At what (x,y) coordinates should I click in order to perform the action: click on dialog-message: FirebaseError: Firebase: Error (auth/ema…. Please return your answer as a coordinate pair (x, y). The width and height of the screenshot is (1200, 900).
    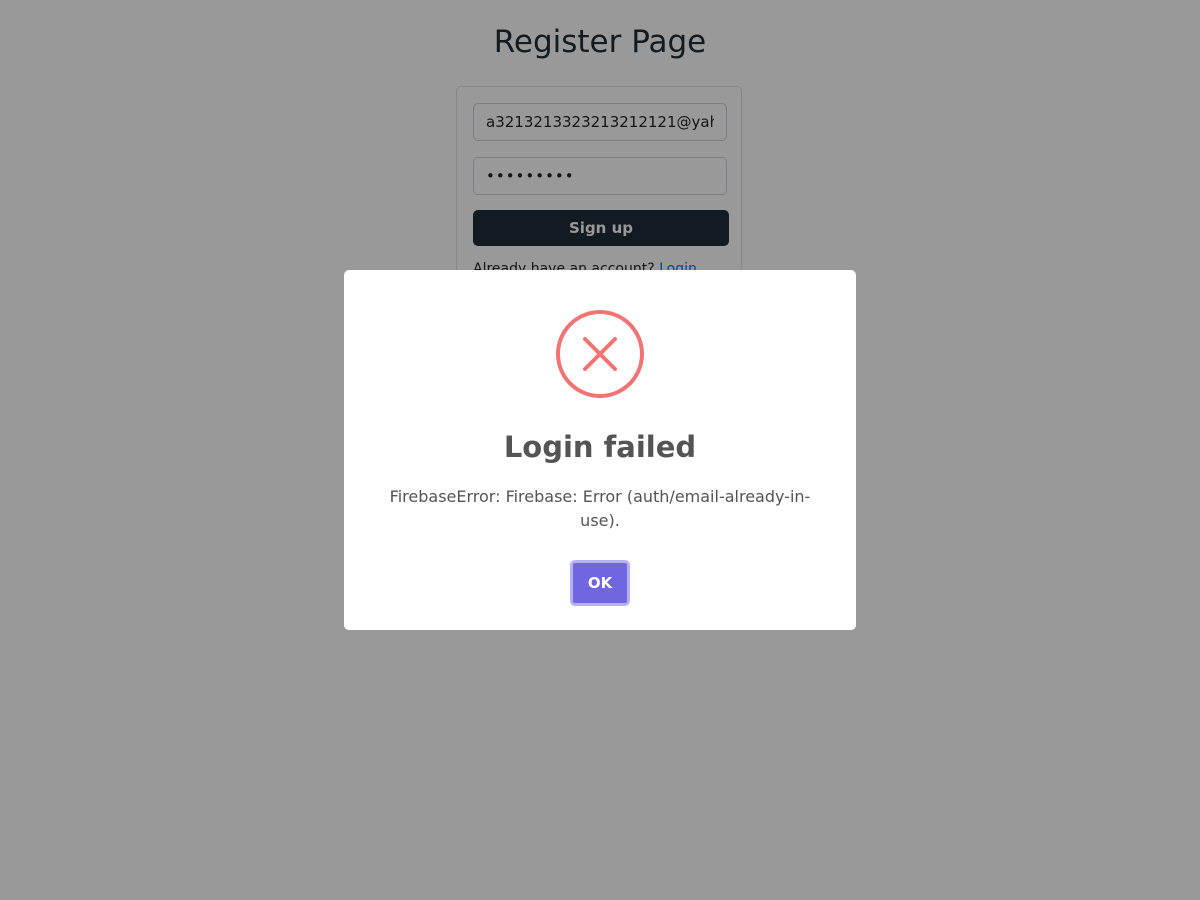
    Looking at the image, I should click on (600, 508).